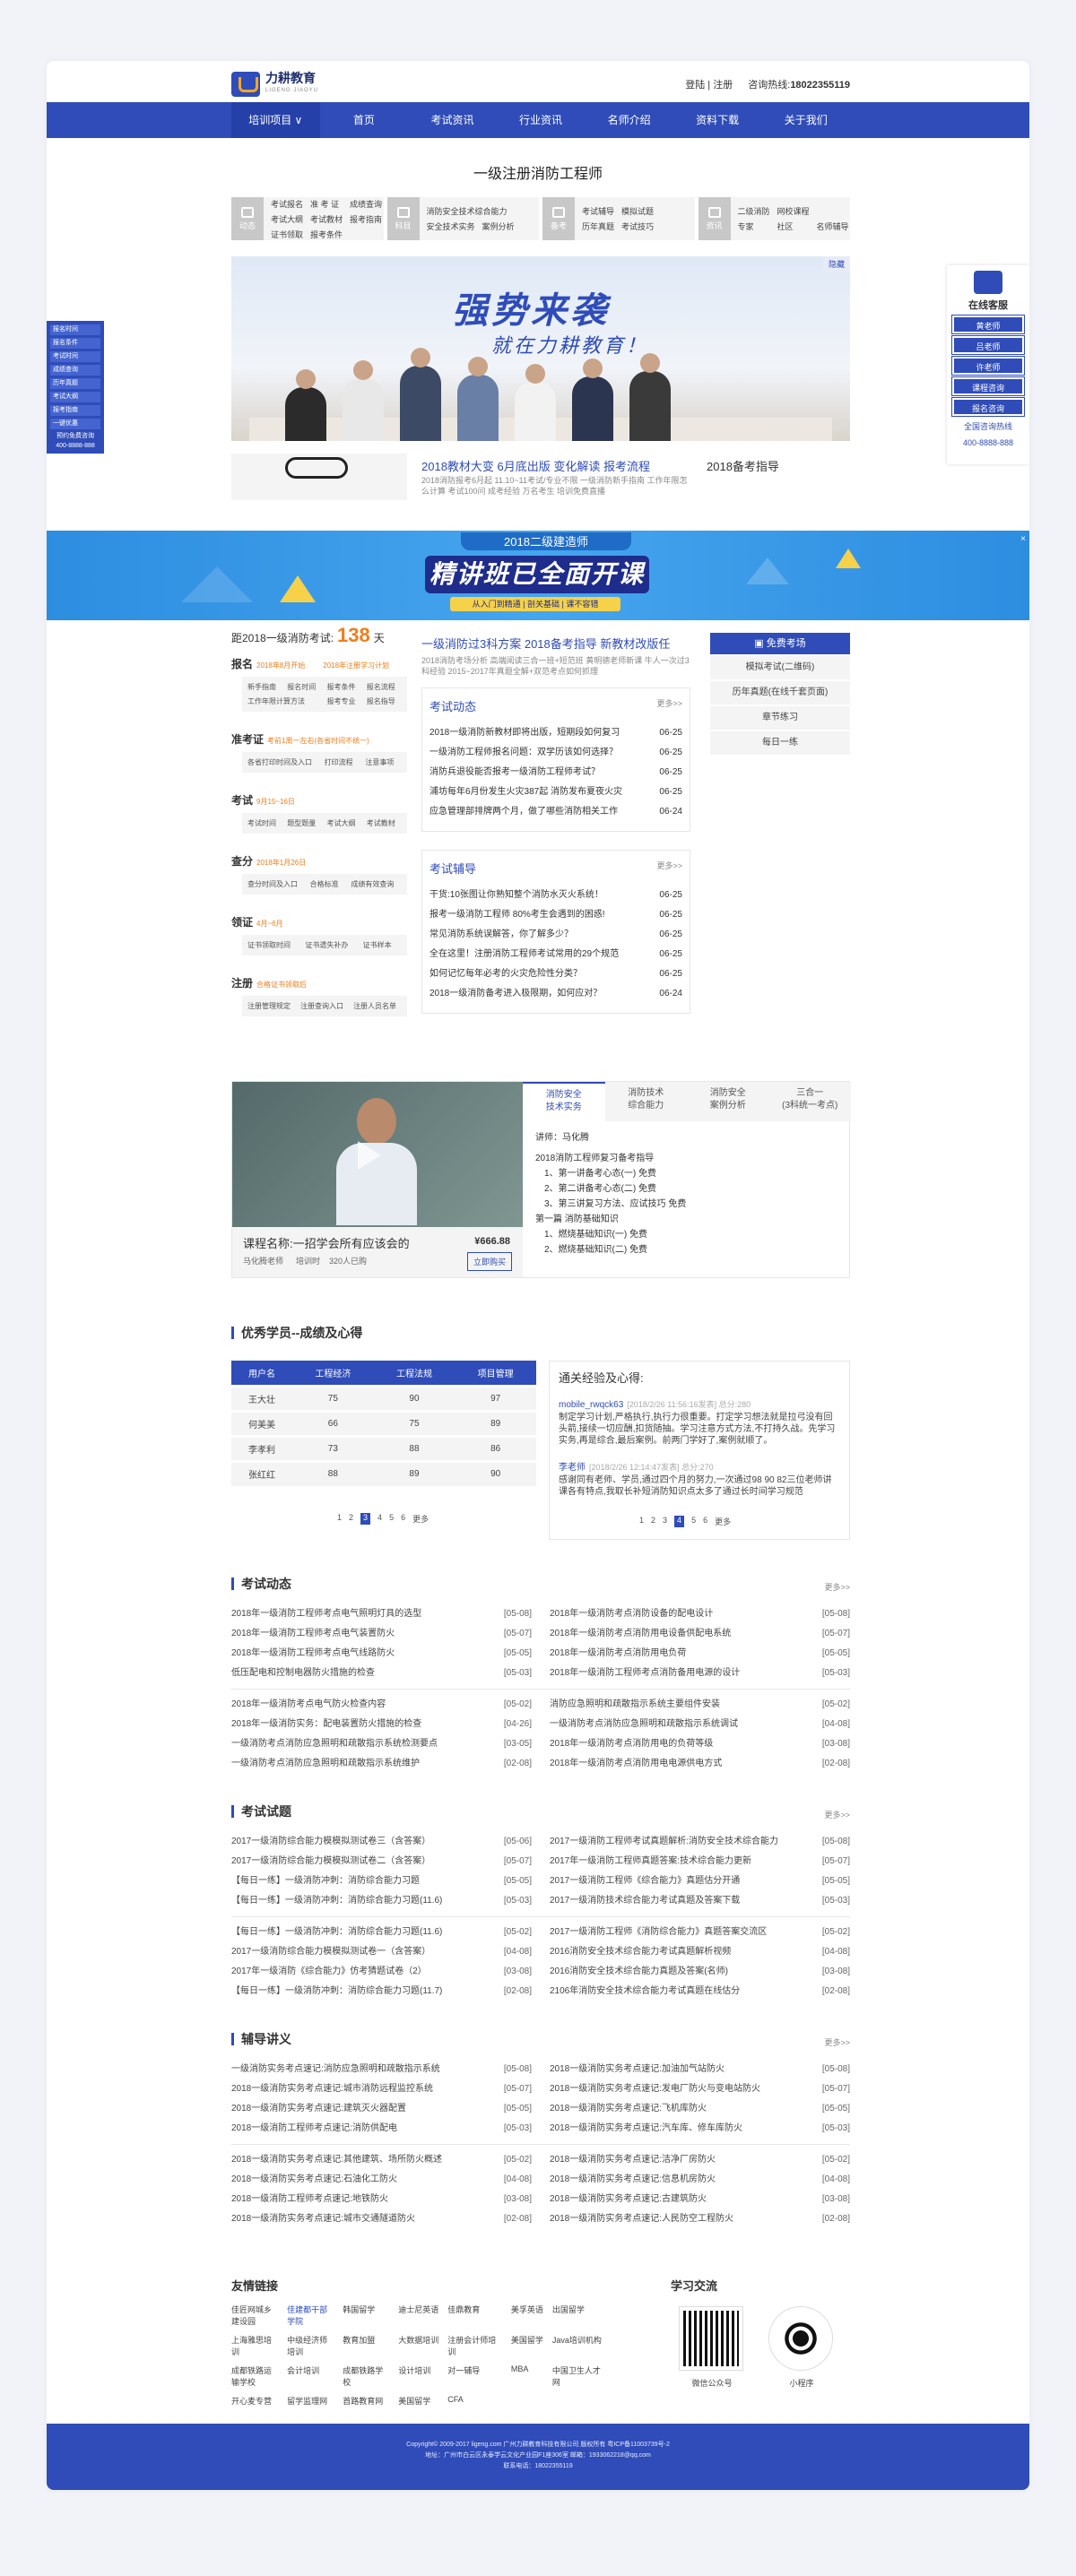 The height and width of the screenshot is (2576, 1076). What do you see at coordinates (366, 204) in the screenshot?
I see `cat-link: 成绩查询` at bounding box center [366, 204].